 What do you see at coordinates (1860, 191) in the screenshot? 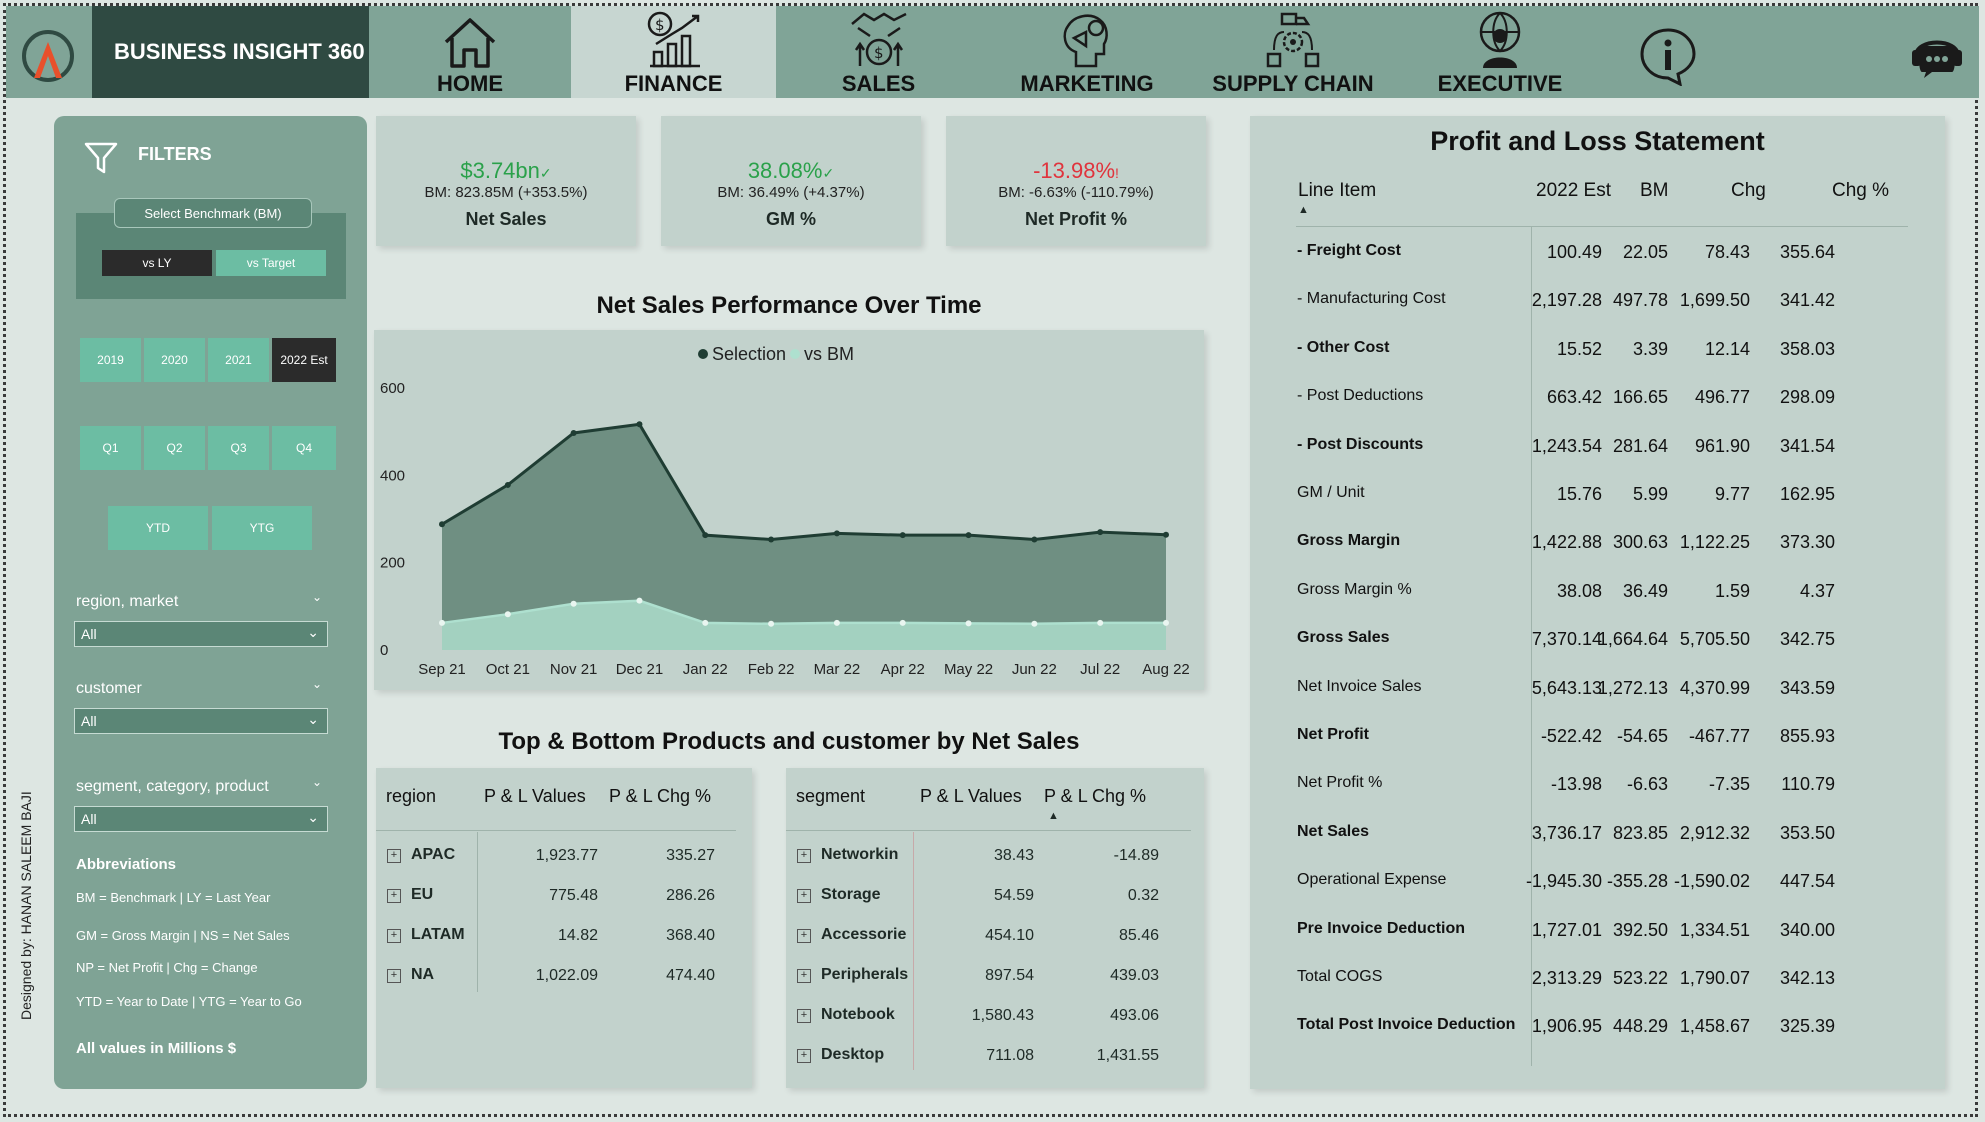
I see `column-header: Chg %` at bounding box center [1860, 191].